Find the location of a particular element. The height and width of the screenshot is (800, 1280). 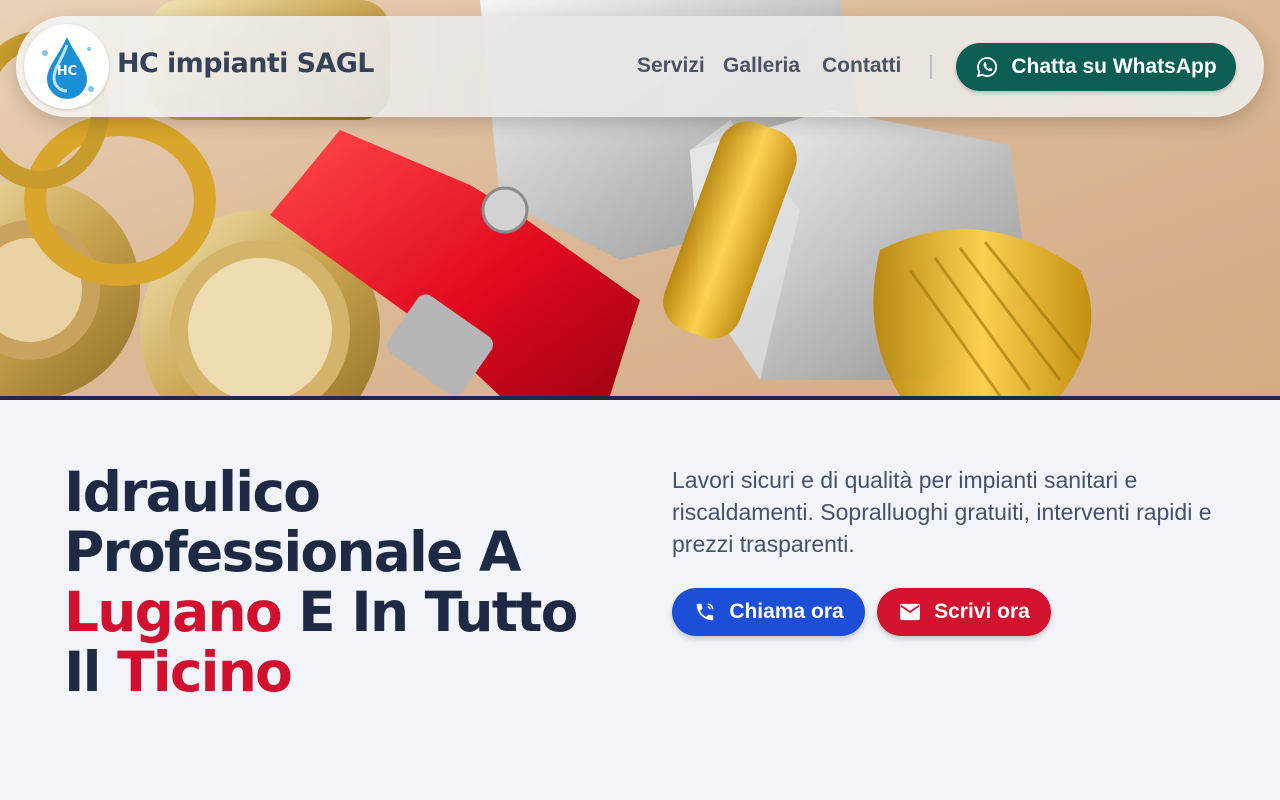

headline-highlight-ticino: Ticino is located at coordinates (205, 672).